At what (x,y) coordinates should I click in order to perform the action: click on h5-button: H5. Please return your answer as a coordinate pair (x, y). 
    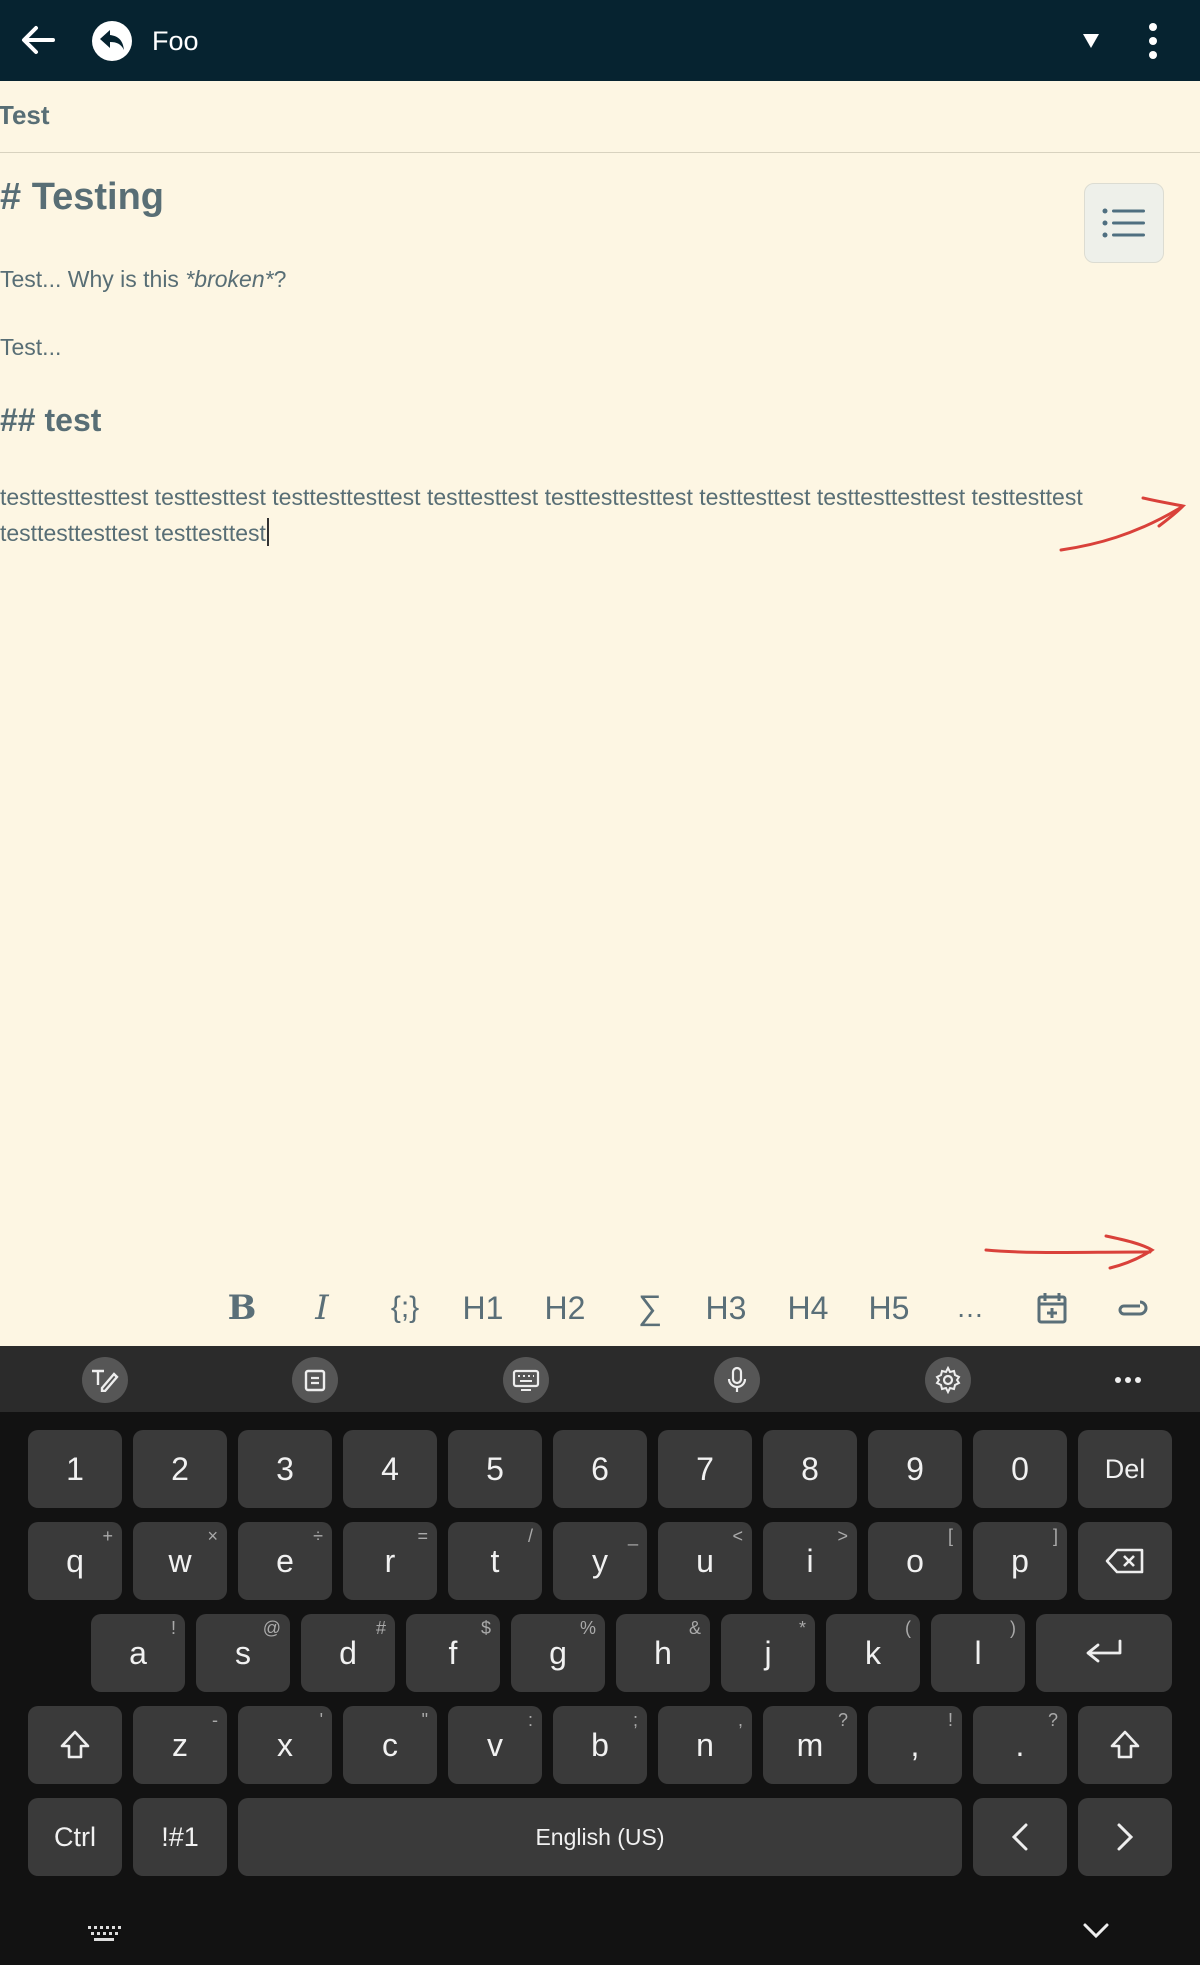
    Looking at the image, I should click on (889, 1308).